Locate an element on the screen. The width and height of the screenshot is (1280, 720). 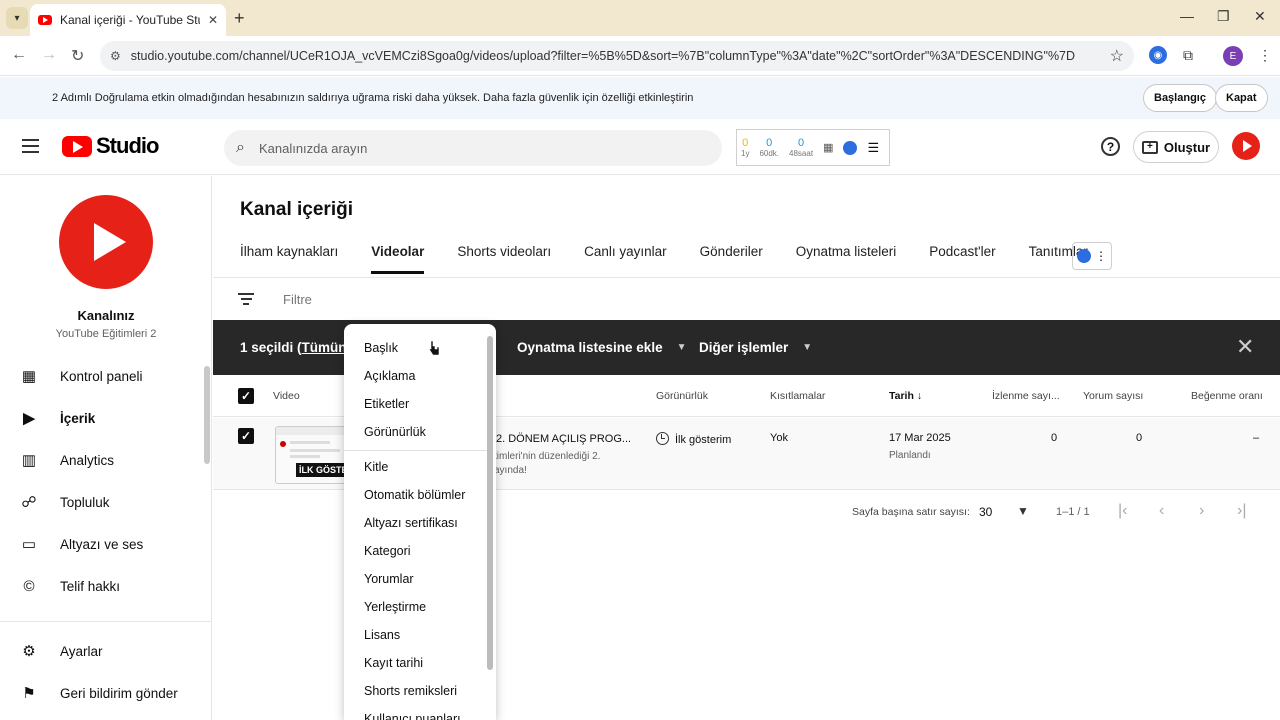
sidebar-item-label: İçerik is located at coordinates (78, 418).